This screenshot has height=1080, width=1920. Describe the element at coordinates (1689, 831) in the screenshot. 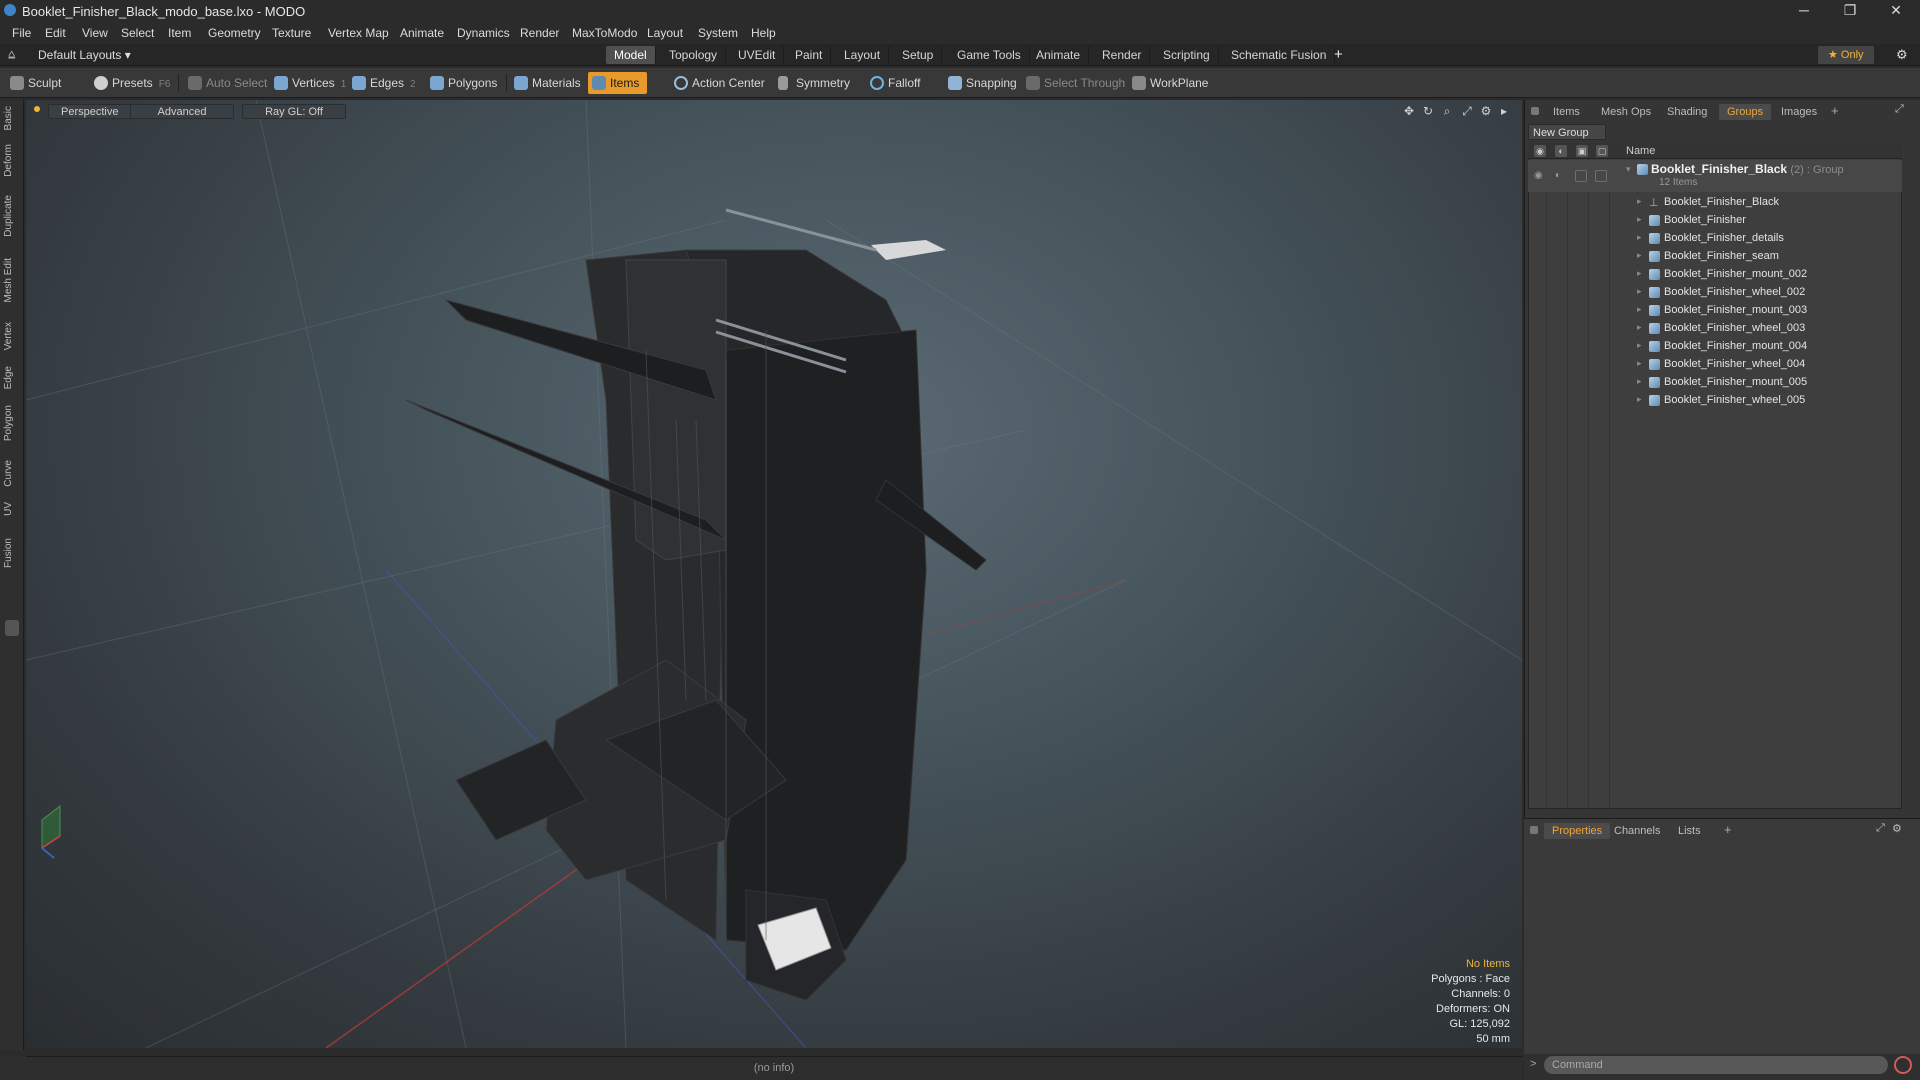

I see `tab-lists: Lists` at that location.